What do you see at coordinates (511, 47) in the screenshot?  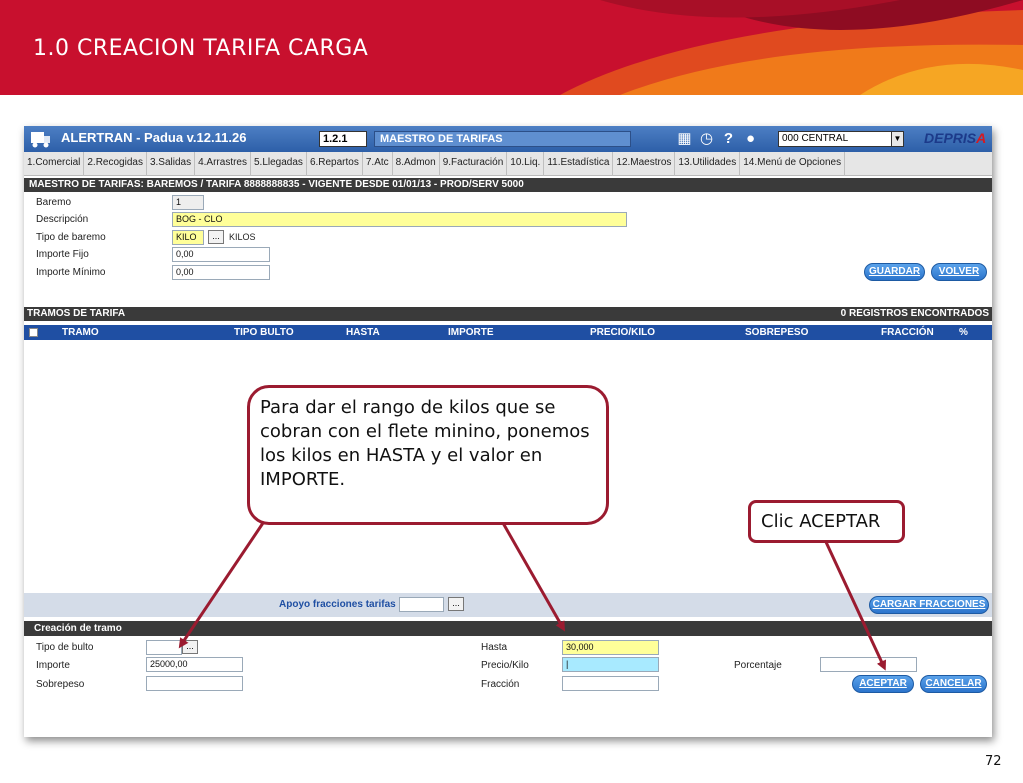 I see `slide-header: 1.0 CREACION TARIFA CARGA` at bounding box center [511, 47].